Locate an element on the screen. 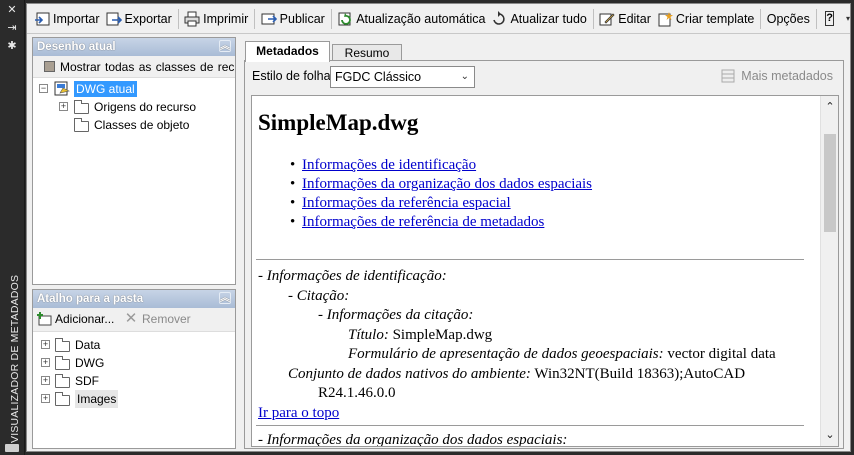 The width and height of the screenshot is (854, 455). tree-item-resource-origins: + Origens do recurso is located at coordinates (134, 107).